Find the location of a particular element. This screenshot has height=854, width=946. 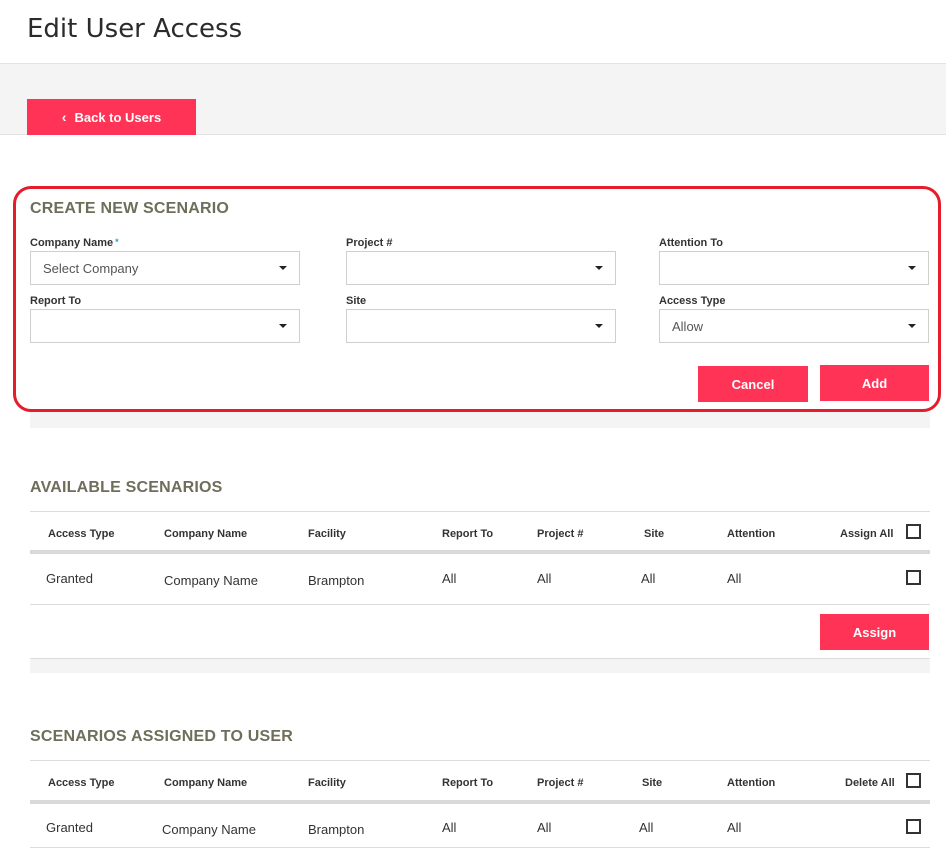

project-label: Project # is located at coordinates (369, 243).